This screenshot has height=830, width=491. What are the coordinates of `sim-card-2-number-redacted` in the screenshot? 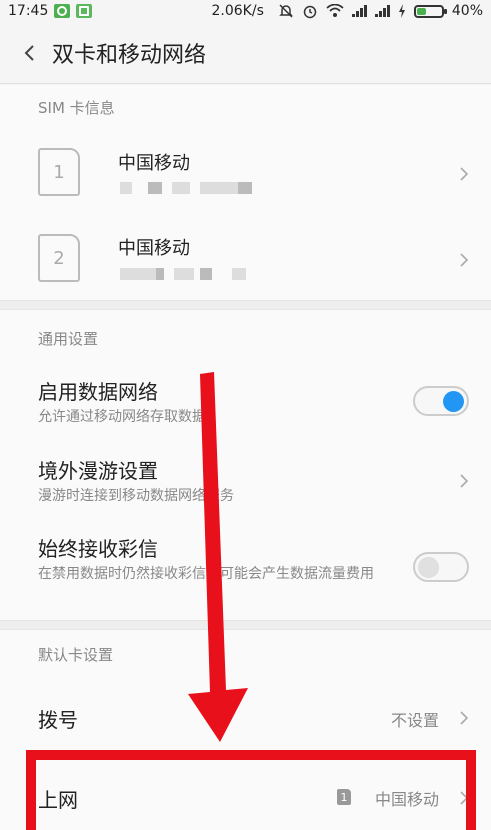 It's located at (183, 274).